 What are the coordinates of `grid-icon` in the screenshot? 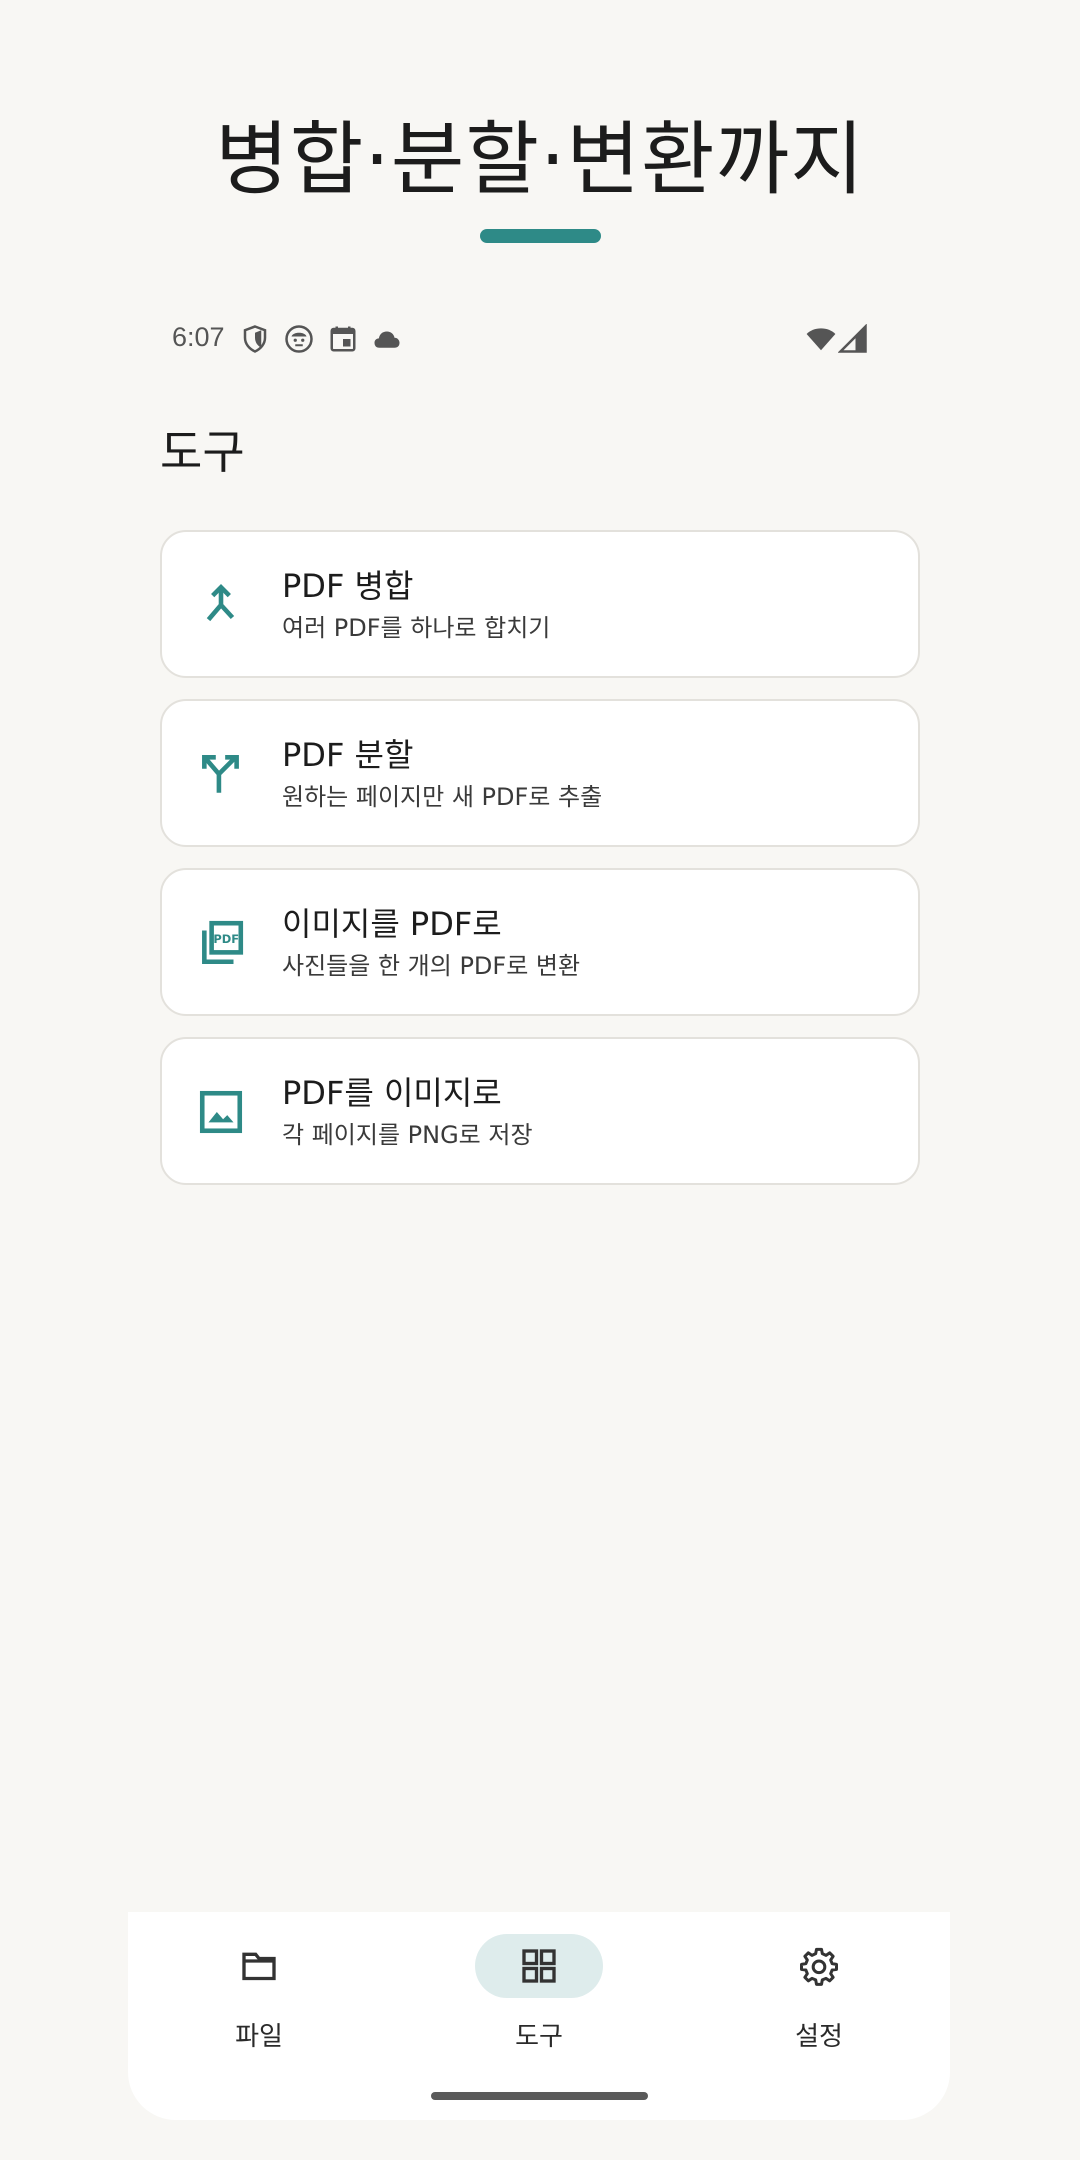 It's located at (539, 1966).